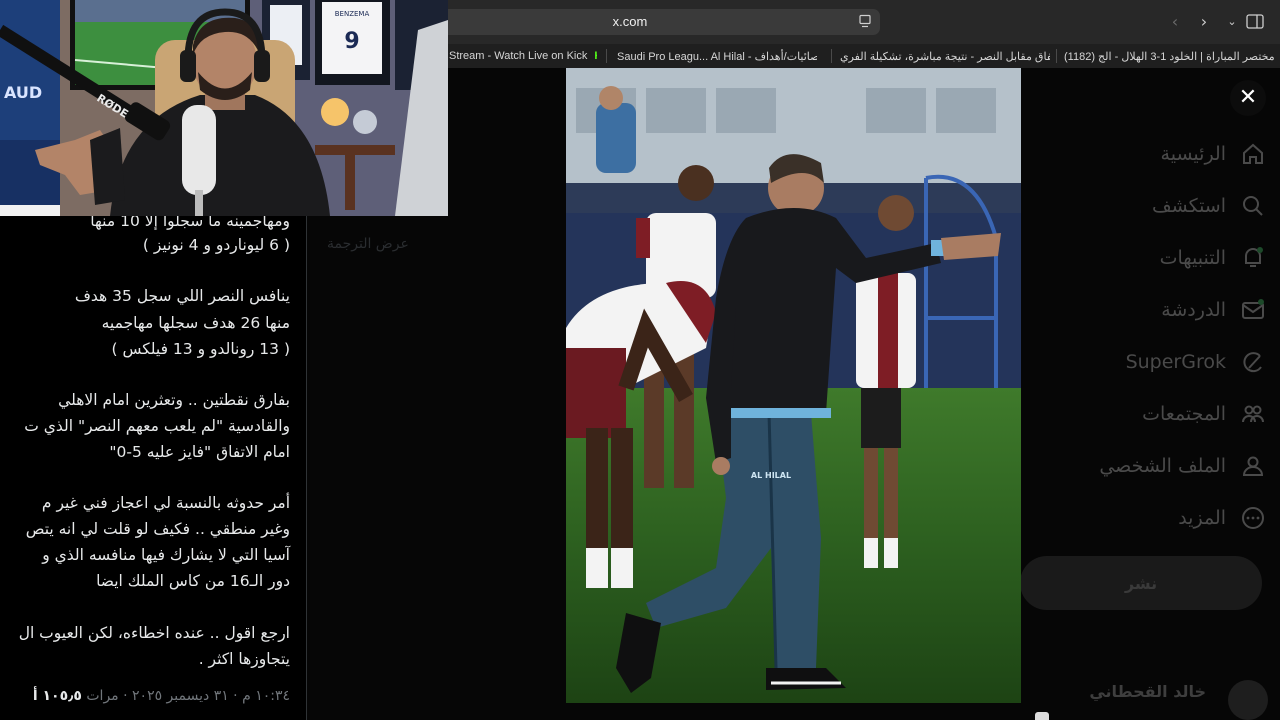  What do you see at coordinates (102, 696) in the screenshot?
I see `views-label: مرات` at bounding box center [102, 696].